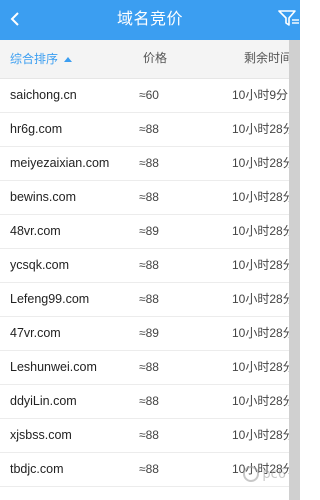 This screenshot has width=320, height=500. Describe the element at coordinates (260, 95) in the screenshot. I see `remaining-time: 10小时9分` at that location.